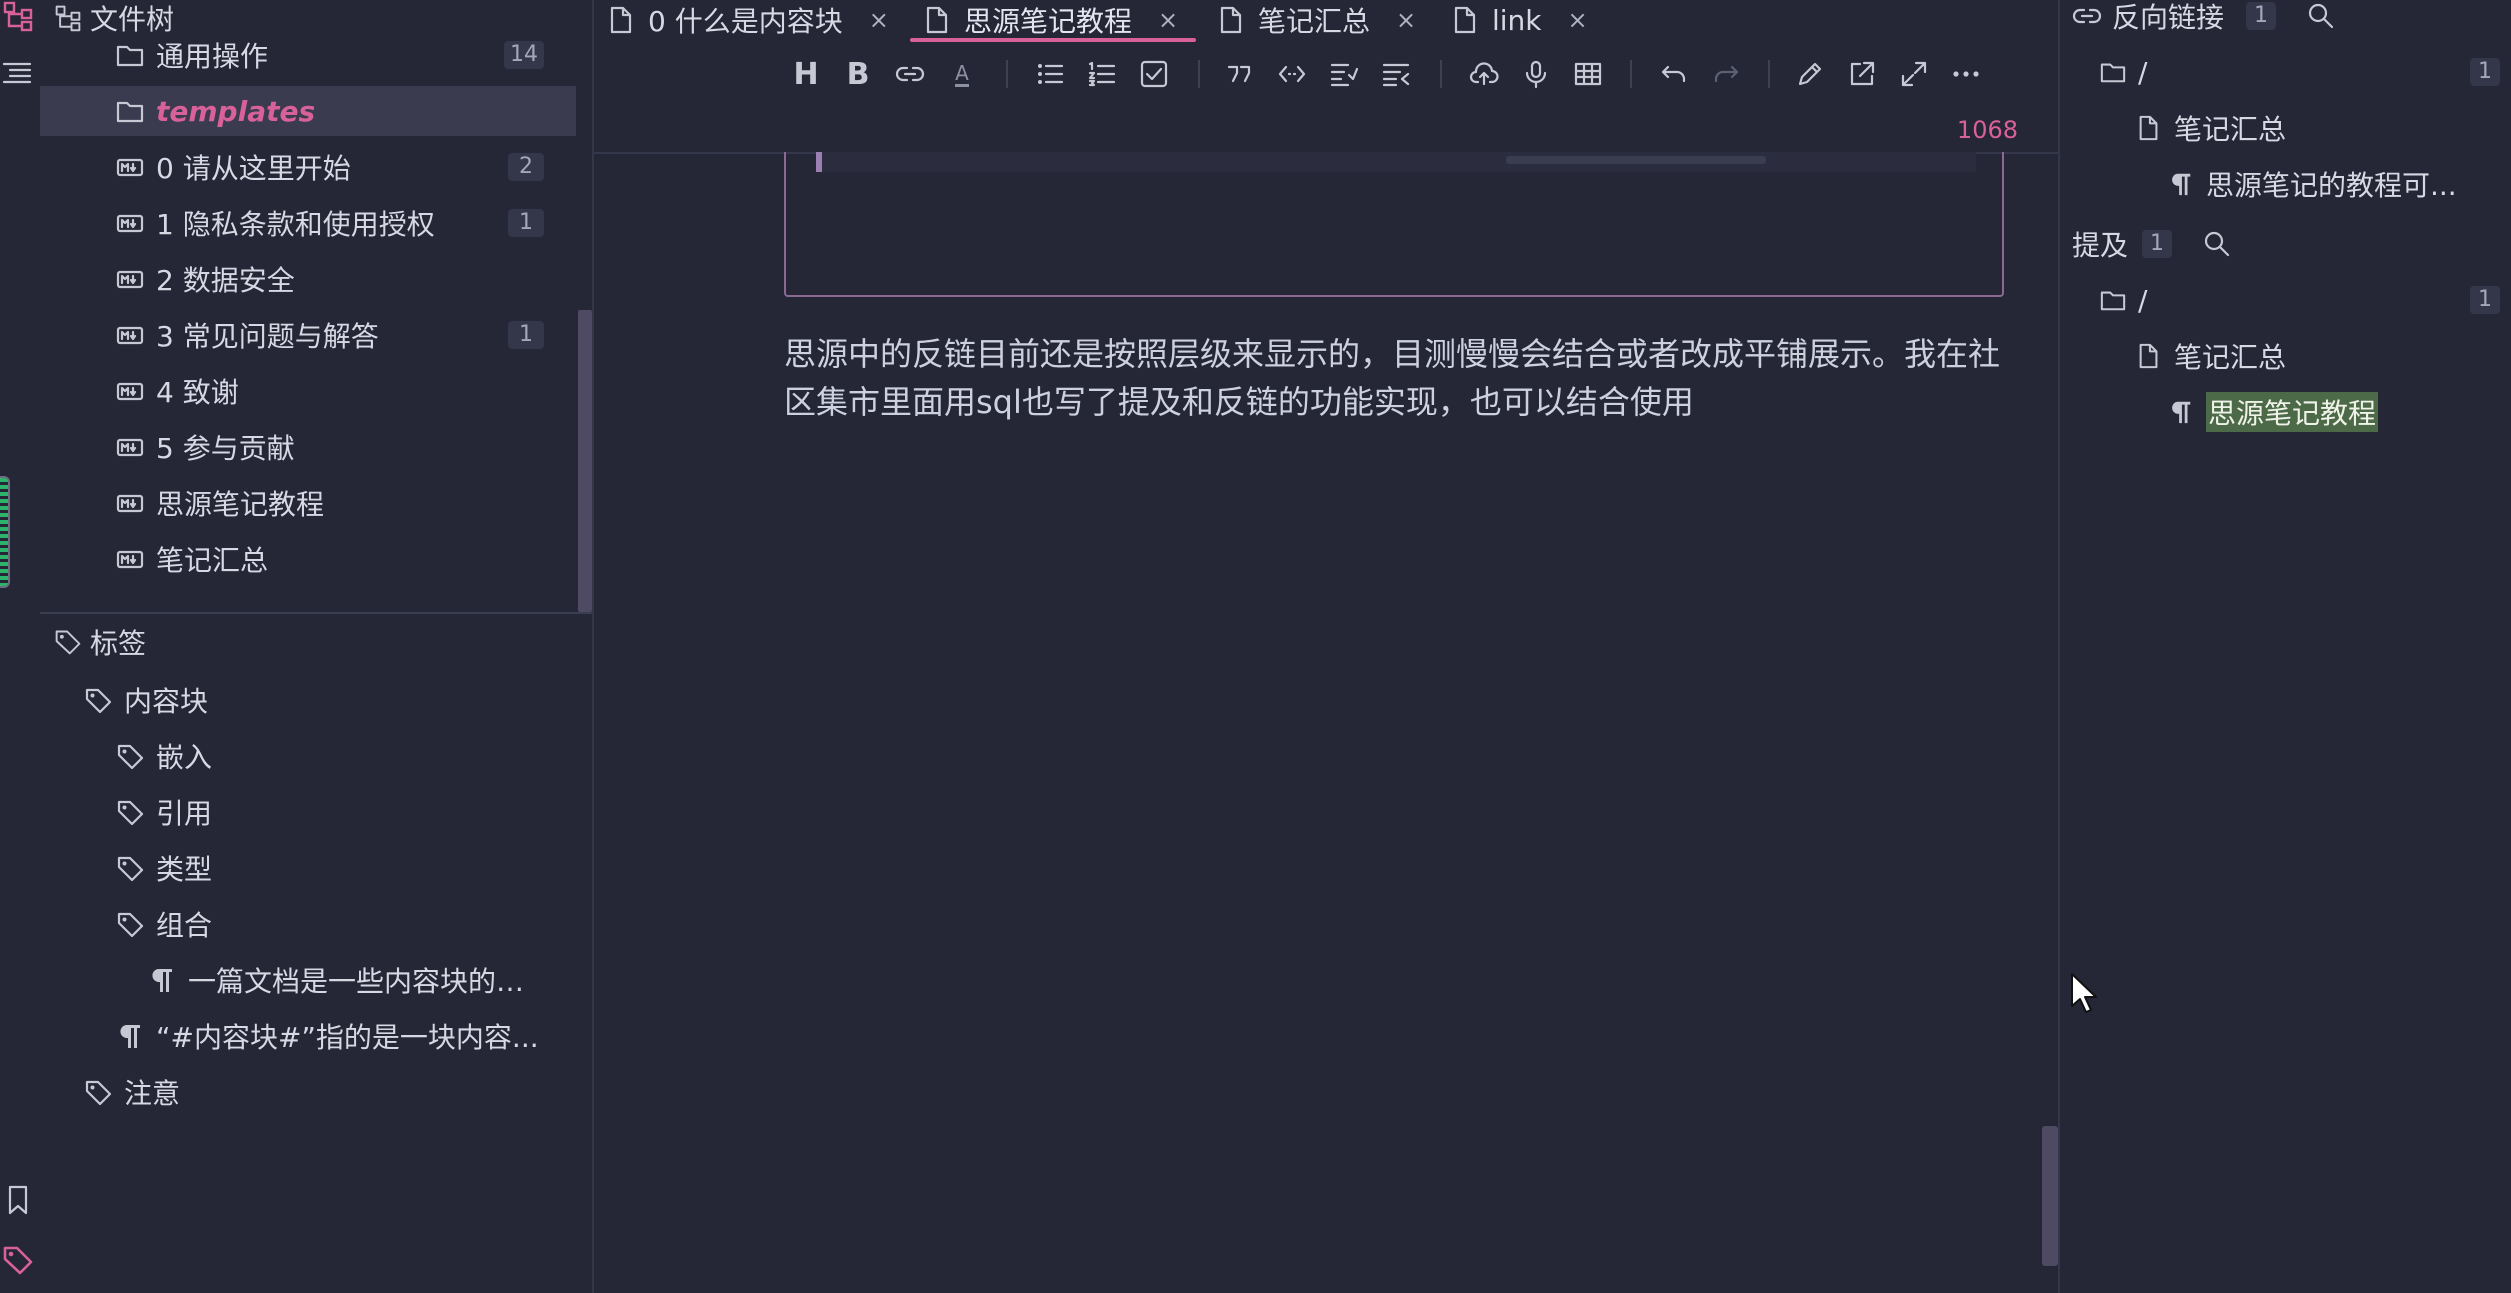  Describe the element at coordinates (253, 168) in the screenshot. I see `file-tree-item-label: 0 请从这里开始` at that location.